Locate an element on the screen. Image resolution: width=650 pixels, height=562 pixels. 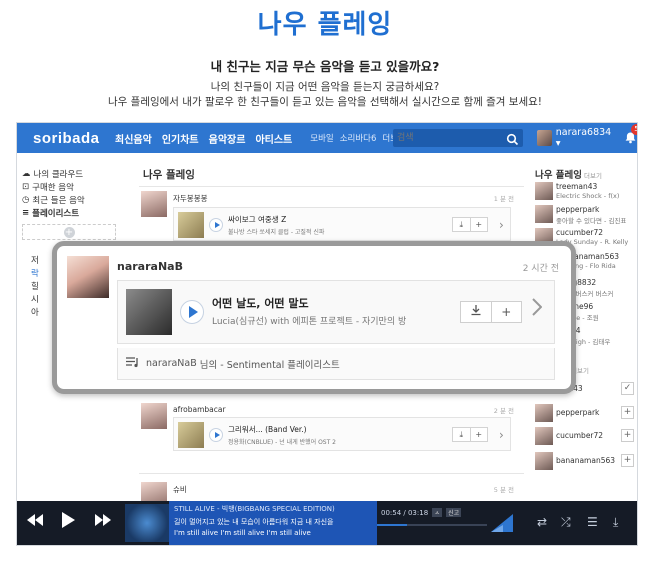
feed-title: 나우 플레잉 is located at coordinates (169, 175).